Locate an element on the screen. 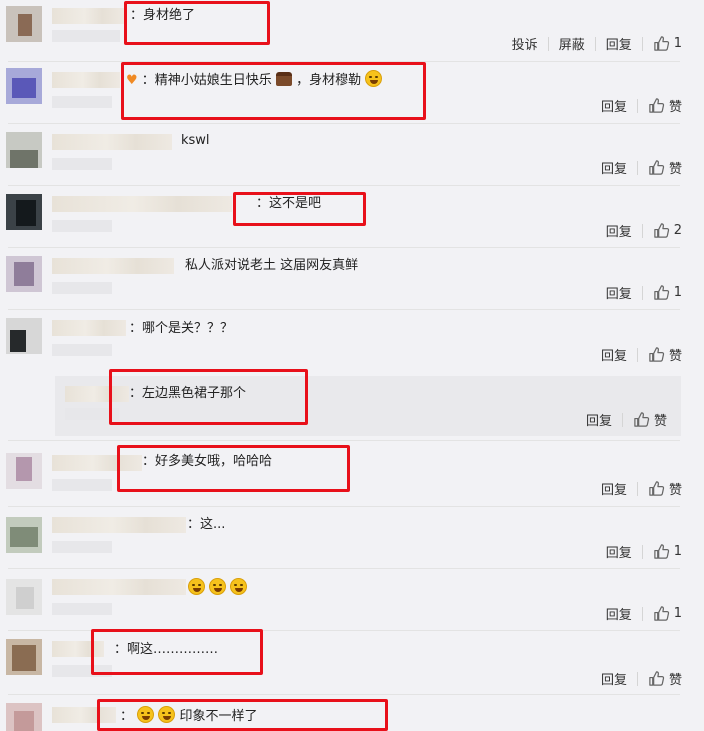  comment-text: ：哪个是关？？？ is located at coordinates (181, 328).